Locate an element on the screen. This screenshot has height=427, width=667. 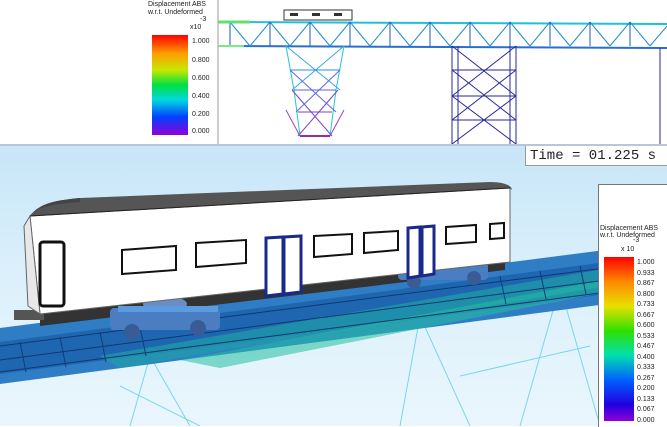
legend-top-title: Displacement ABS is located at coordinates (177, 4).